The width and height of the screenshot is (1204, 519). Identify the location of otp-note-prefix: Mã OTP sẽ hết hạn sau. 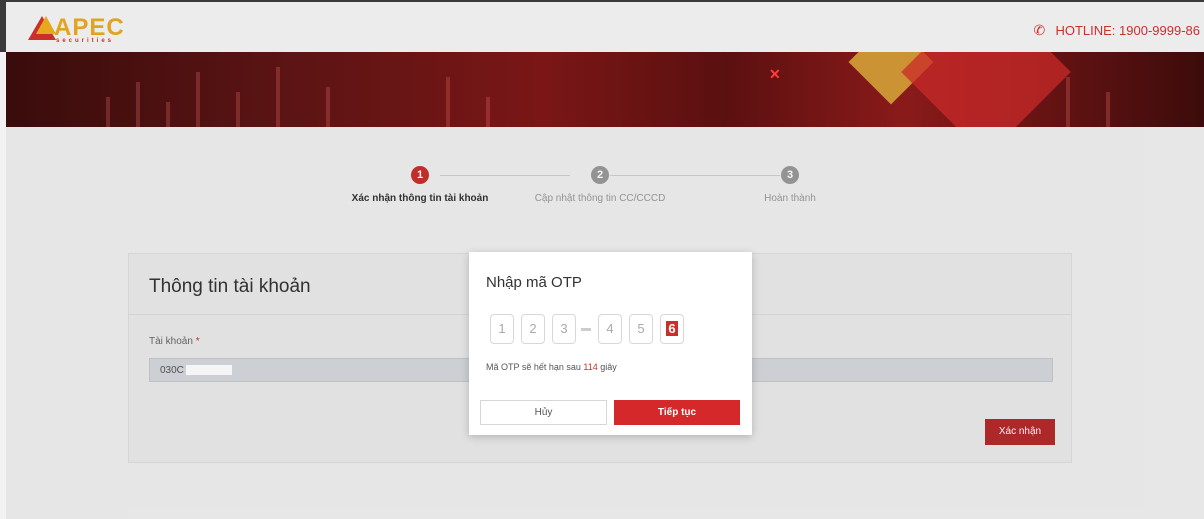
(533, 367).